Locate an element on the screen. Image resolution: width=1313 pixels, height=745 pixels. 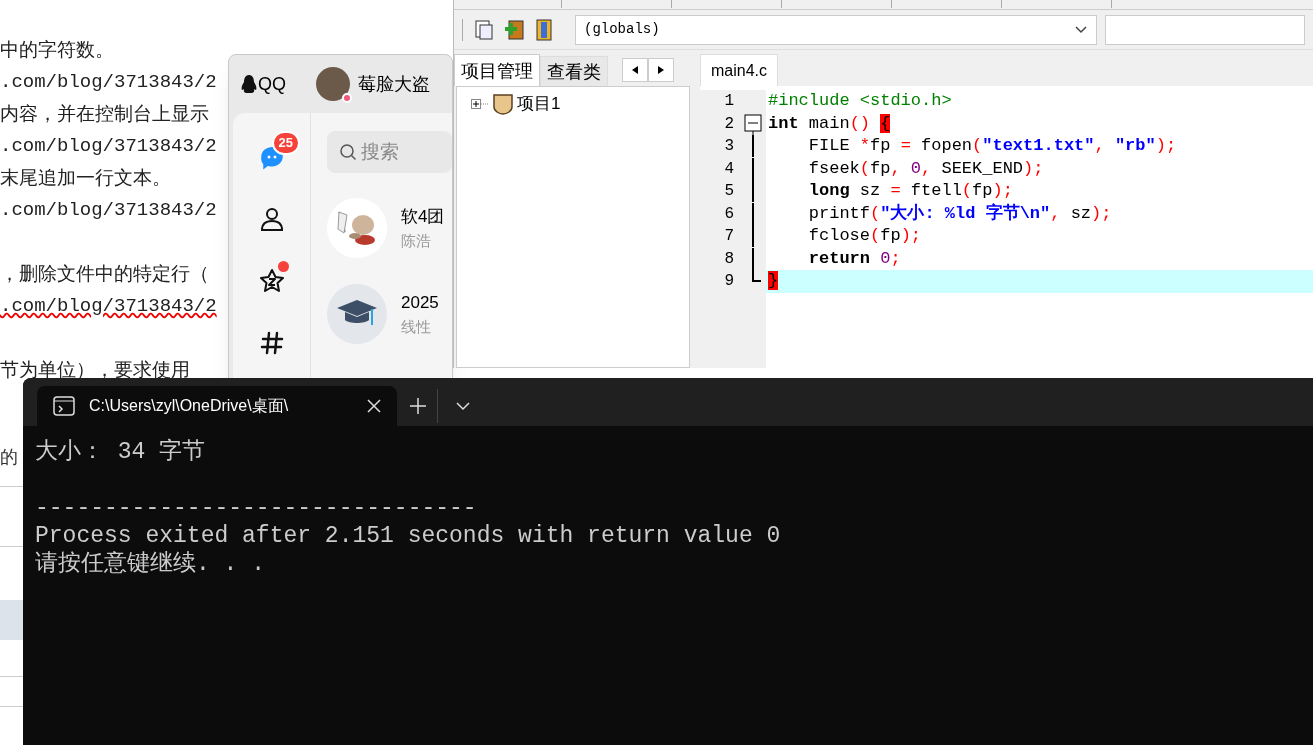
search-icon is located at coordinates (348, 152).